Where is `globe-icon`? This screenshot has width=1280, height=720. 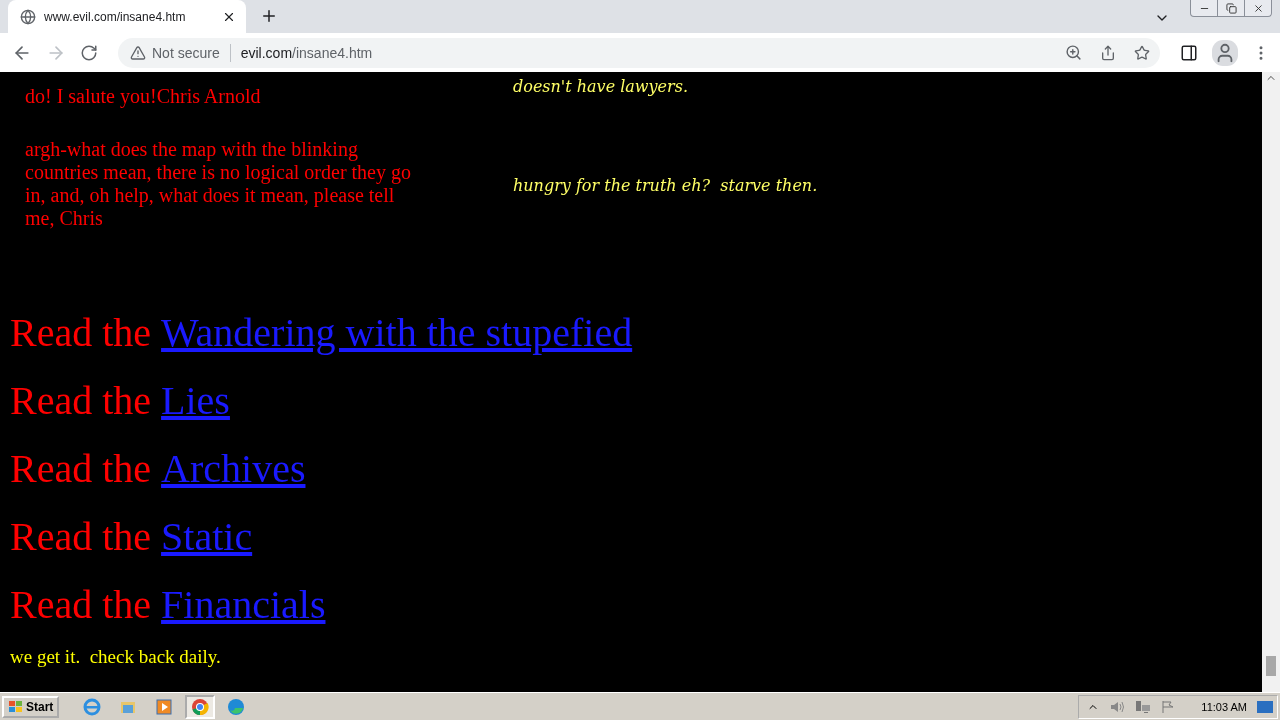
globe-icon is located at coordinates (28, 16).